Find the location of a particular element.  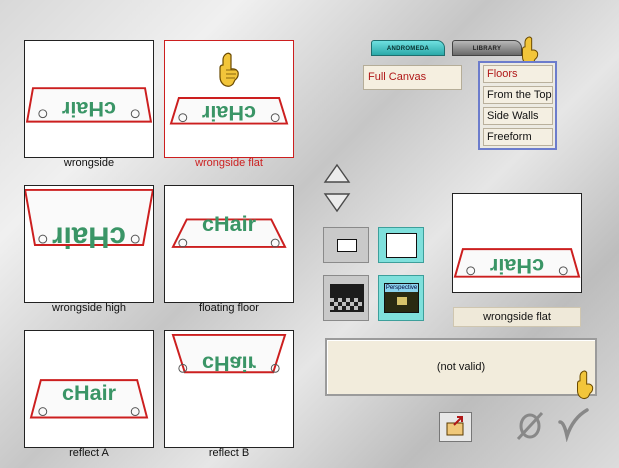

view-checker-button is located at coordinates (346, 298).